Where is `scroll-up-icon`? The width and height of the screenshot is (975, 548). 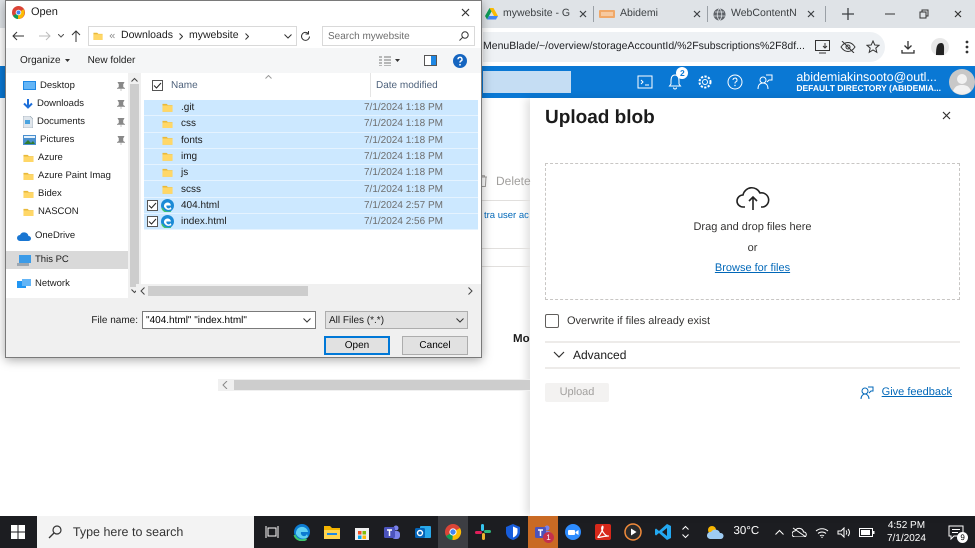 scroll-up-icon is located at coordinates (134, 79).